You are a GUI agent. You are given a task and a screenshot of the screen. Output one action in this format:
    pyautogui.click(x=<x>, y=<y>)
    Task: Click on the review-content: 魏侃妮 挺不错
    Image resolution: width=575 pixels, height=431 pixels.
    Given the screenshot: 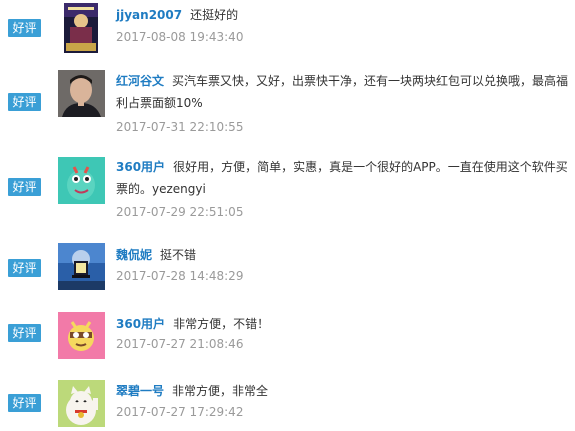 What is the action you would take?
    pyautogui.click(x=345, y=255)
    